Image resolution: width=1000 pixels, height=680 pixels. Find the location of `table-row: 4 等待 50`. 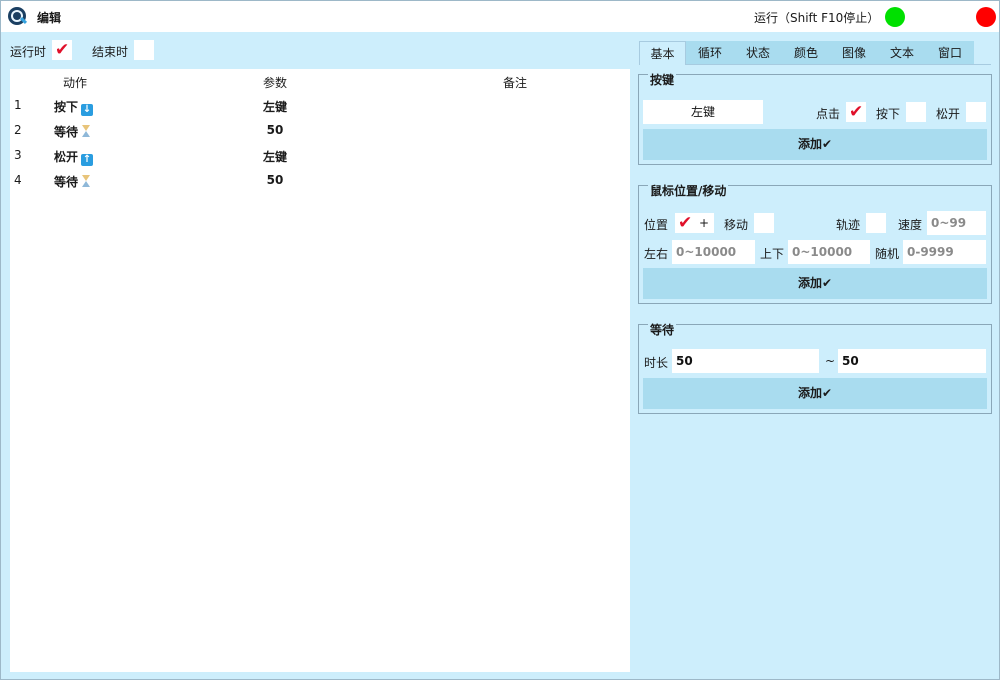

table-row: 4 等待 50 is located at coordinates (320, 180).